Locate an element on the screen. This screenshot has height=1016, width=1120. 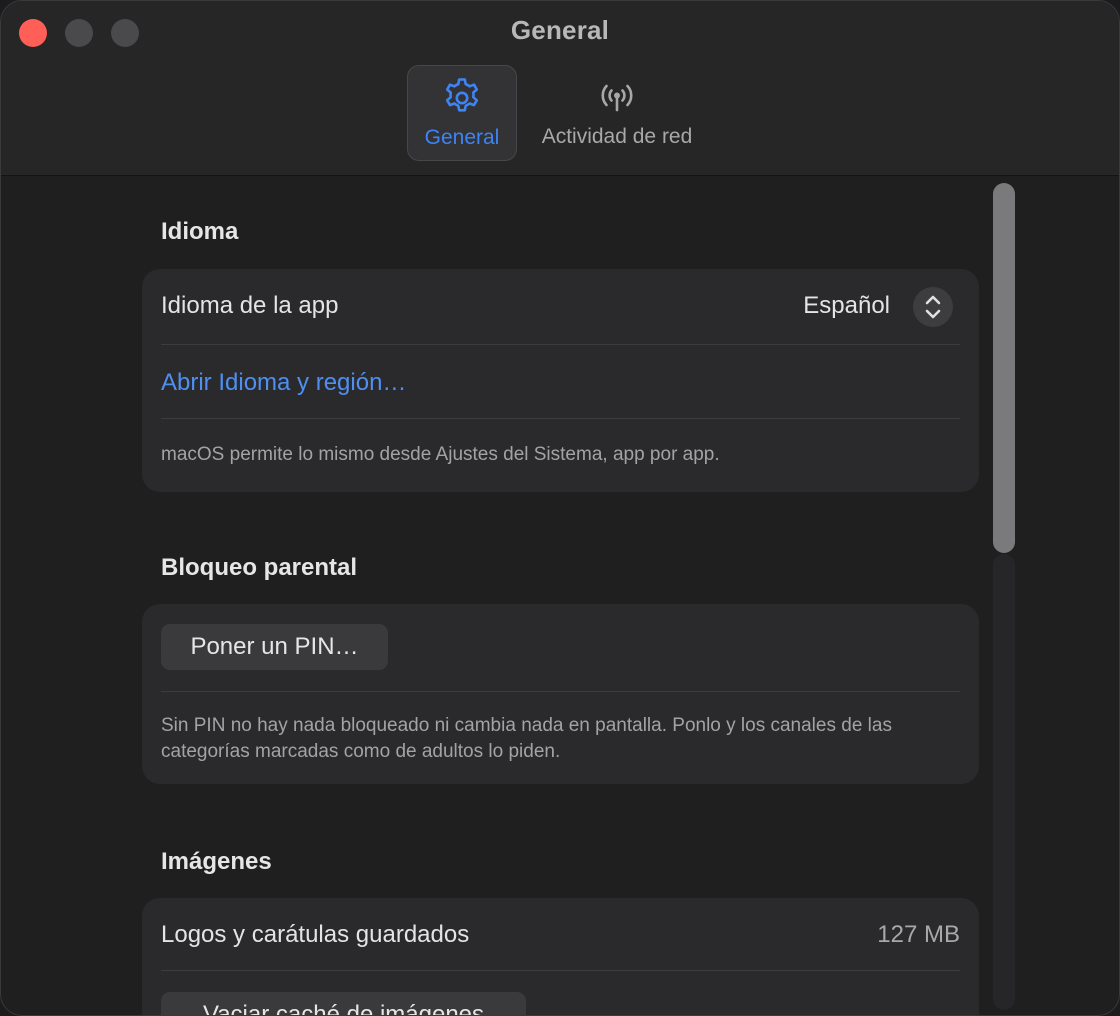
language-stepper is located at coordinates (933, 307).